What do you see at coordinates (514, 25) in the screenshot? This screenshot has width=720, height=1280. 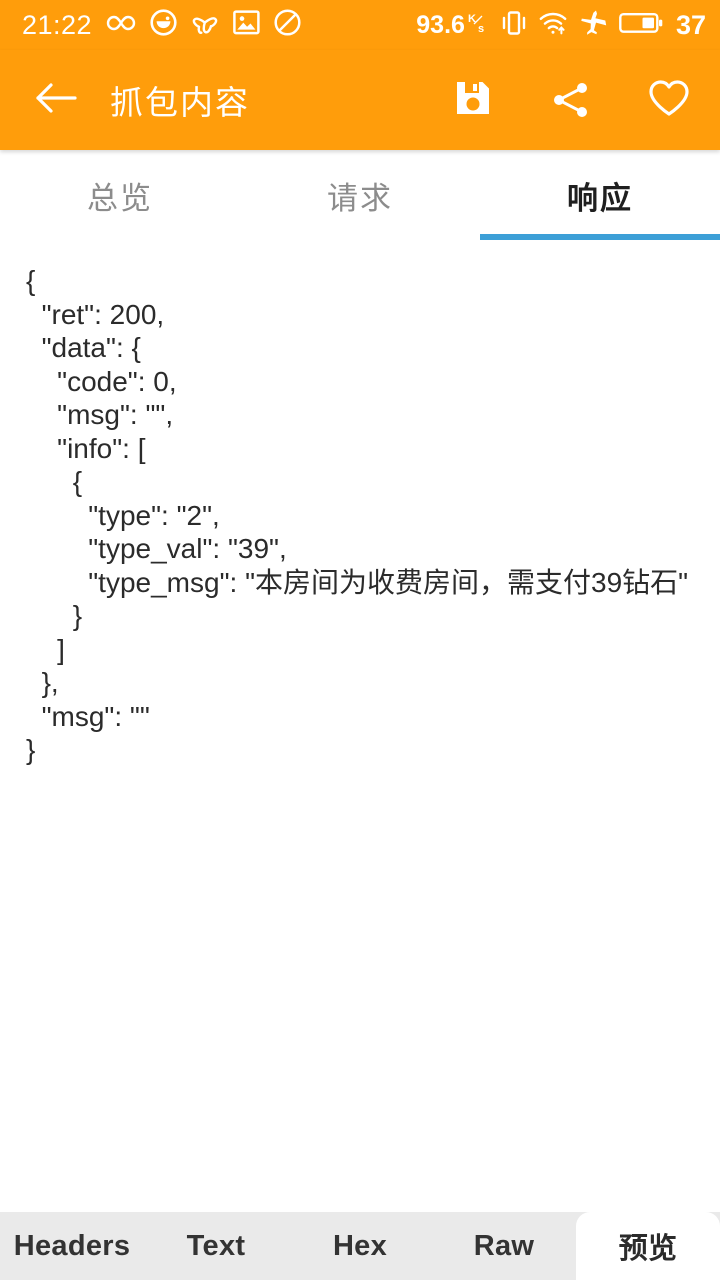 I see `vibrate-icon` at bounding box center [514, 25].